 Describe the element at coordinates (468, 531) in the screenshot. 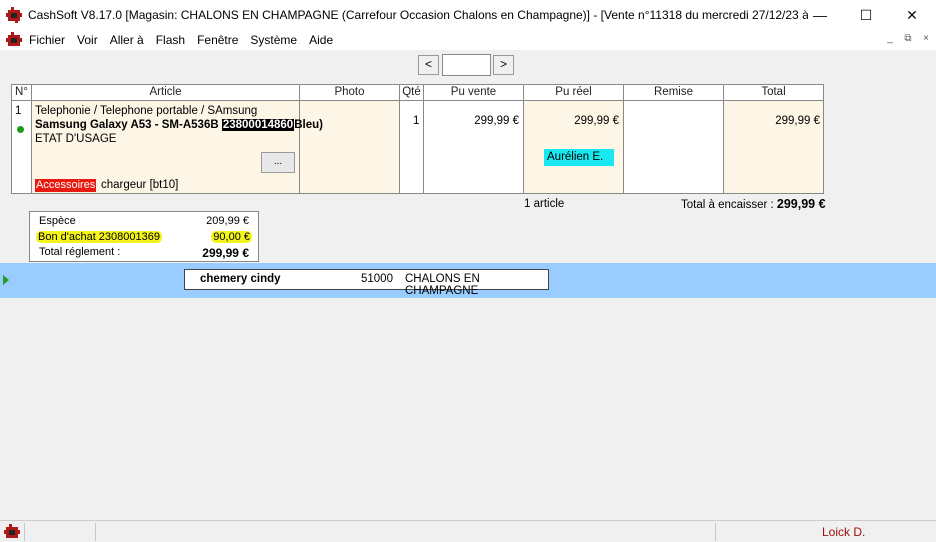

I see `status-bar: Loick D.` at that location.